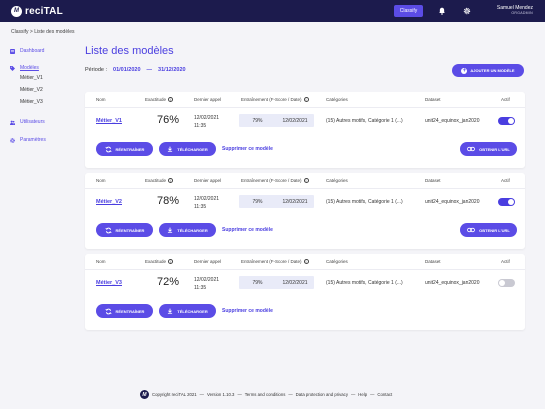 This screenshot has height=409, width=545. What do you see at coordinates (172, 70) in the screenshot?
I see `period-to: 31/12/2020` at bounding box center [172, 70].